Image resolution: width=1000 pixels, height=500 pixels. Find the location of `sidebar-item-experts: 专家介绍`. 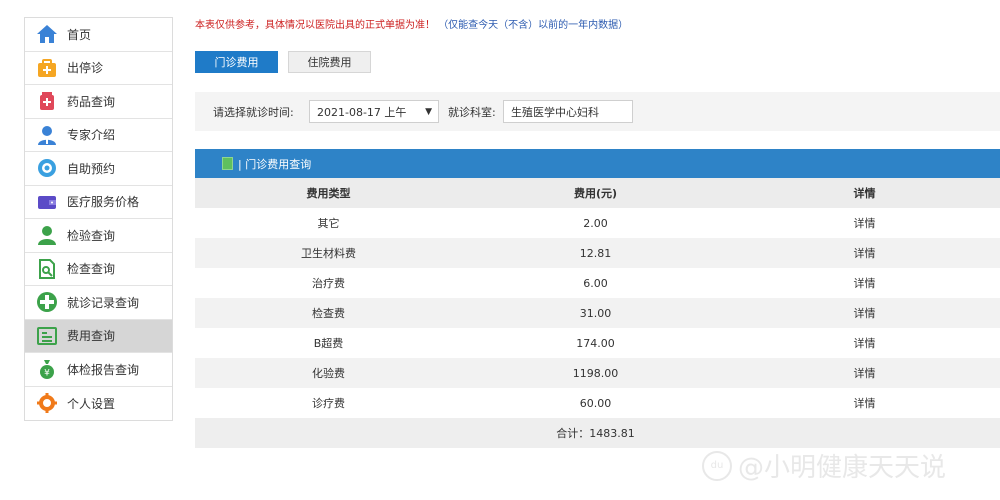

sidebar-item-experts: 专家介绍 is located at coordinates (98, 135).